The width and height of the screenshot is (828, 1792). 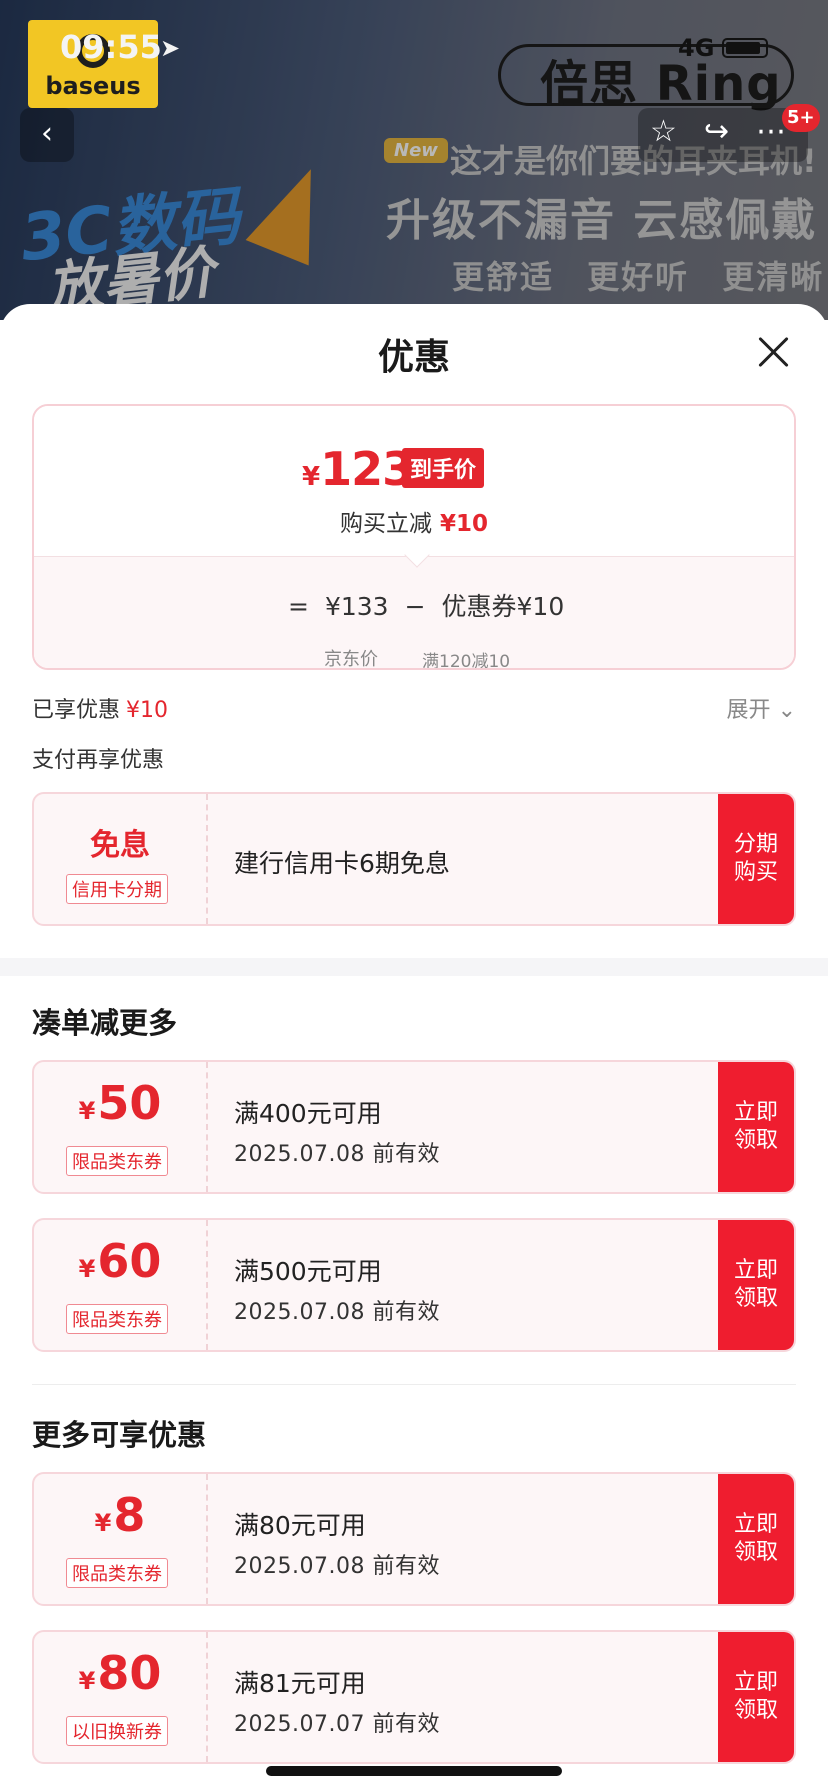 I want to click on pay-section-title: 支付再享优惠, so click(x=98, y=760).